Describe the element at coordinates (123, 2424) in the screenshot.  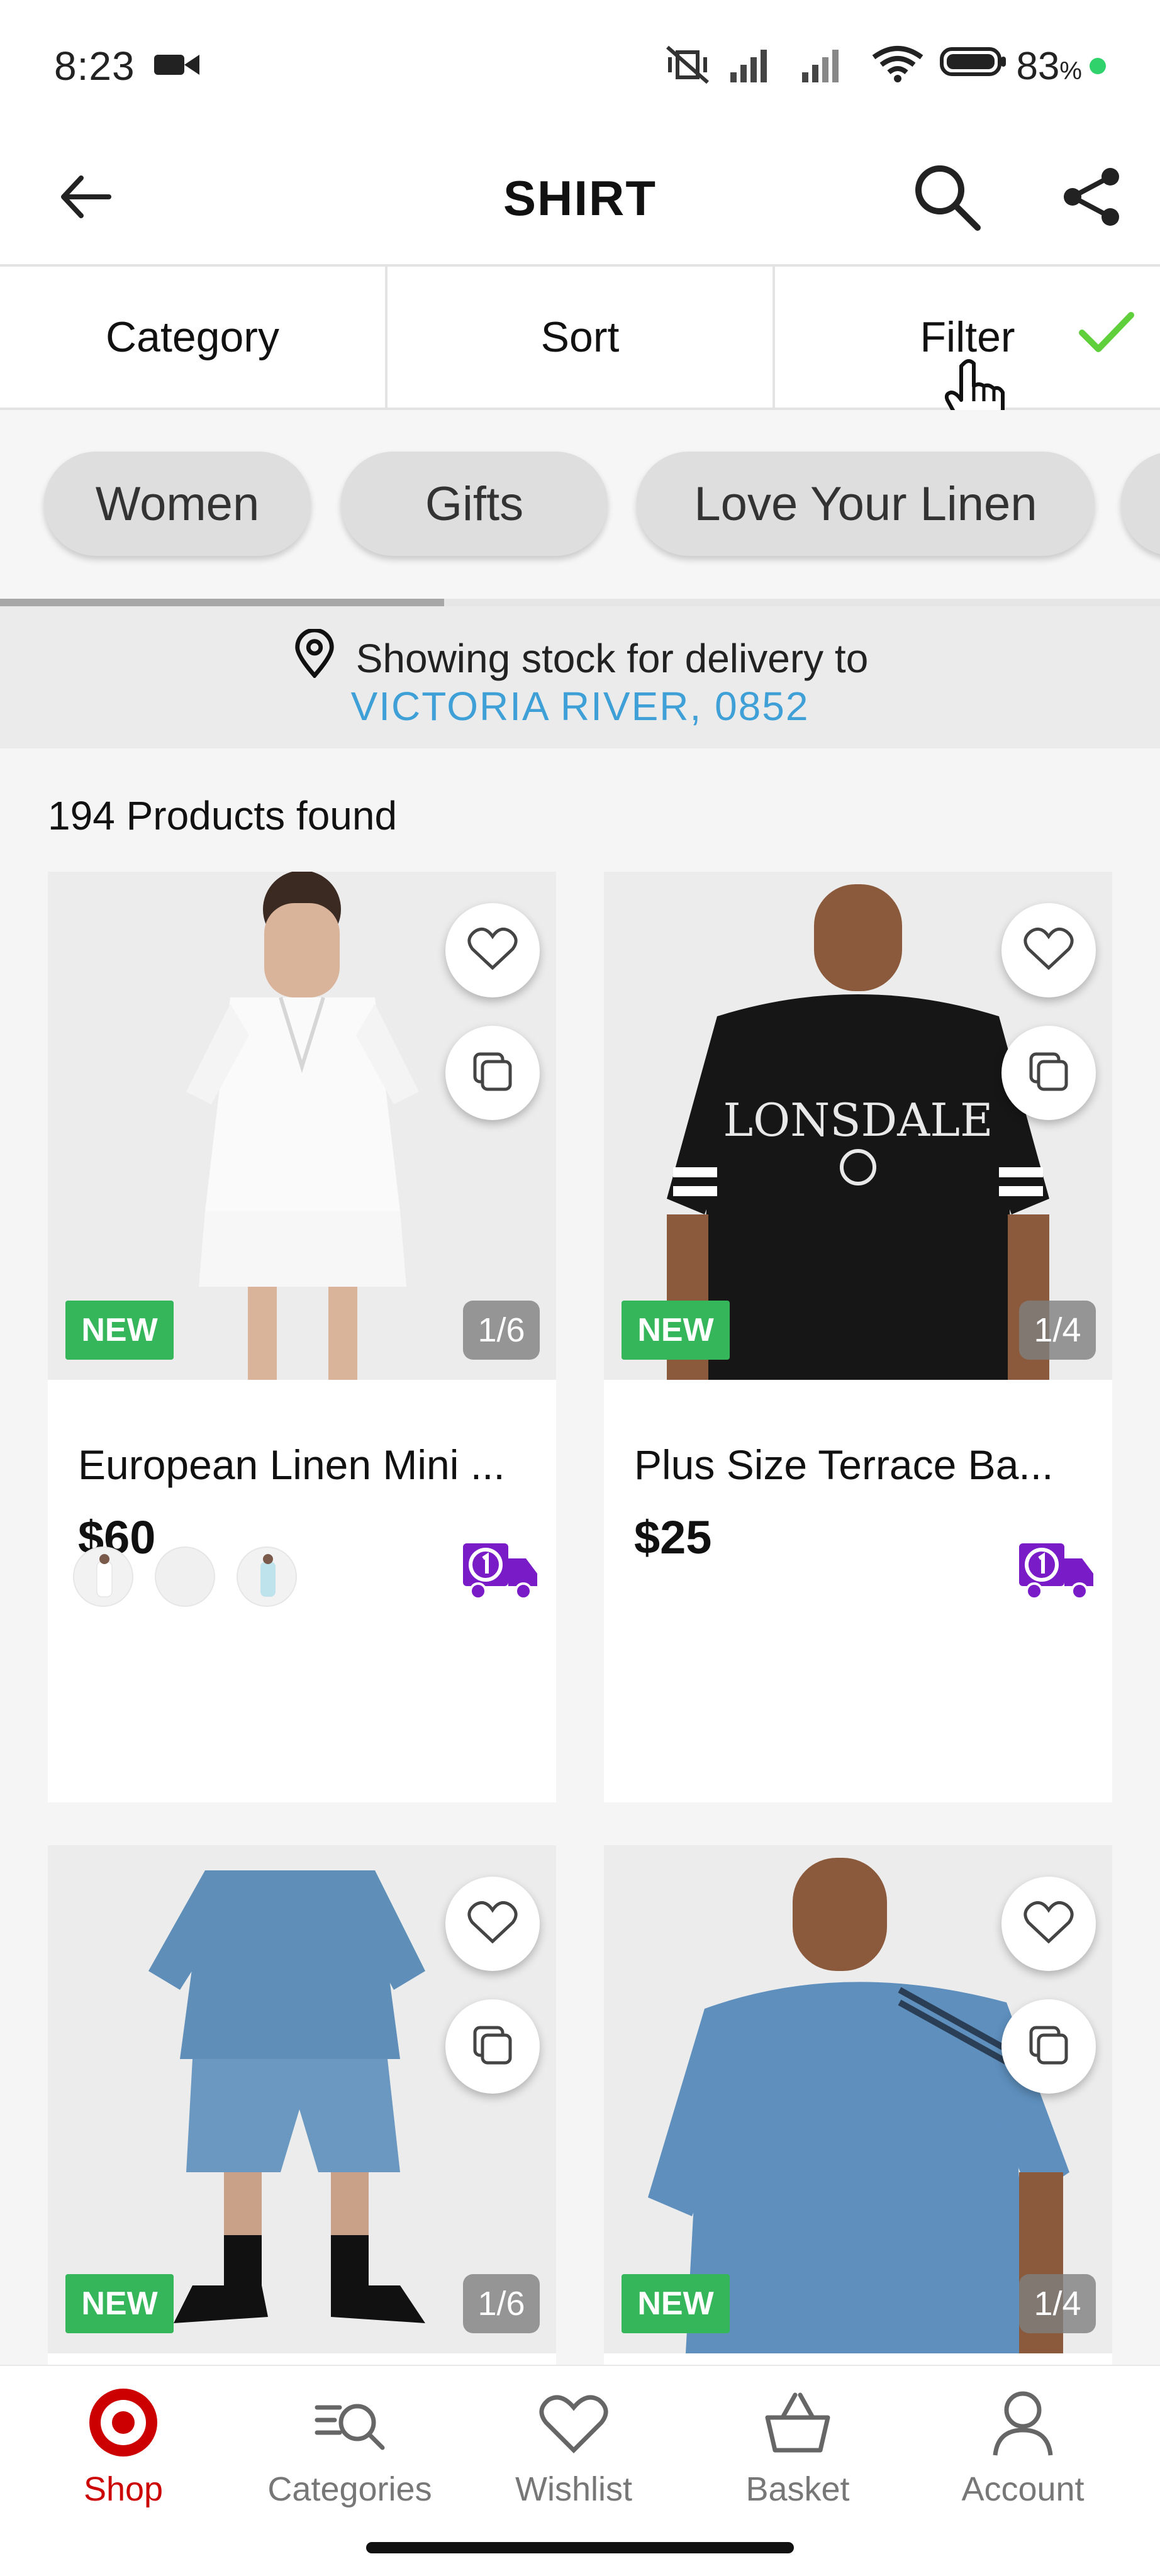
I see `target-logo-icon` at that location.